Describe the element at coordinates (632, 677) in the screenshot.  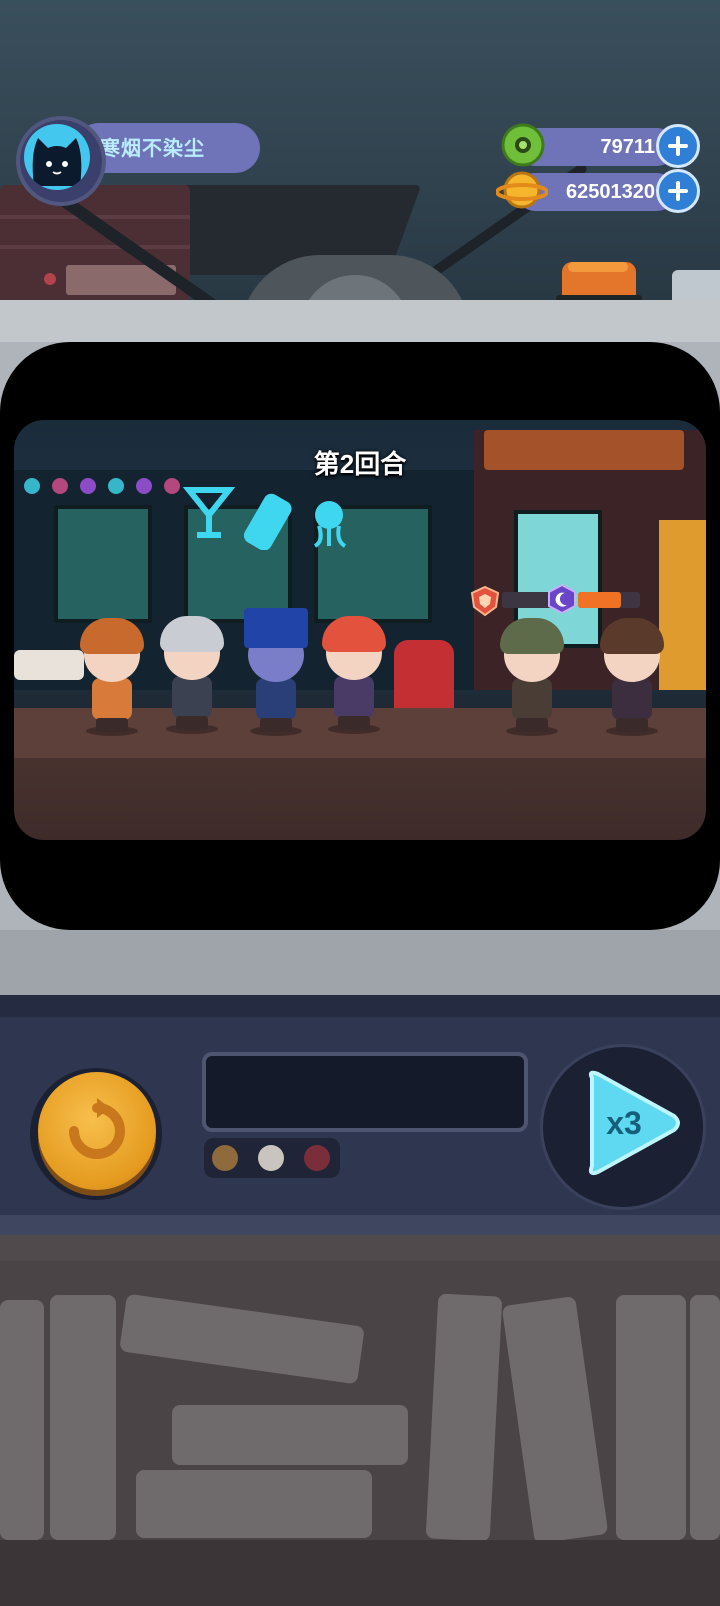
I see `enemy-scholar-girl` at that location.